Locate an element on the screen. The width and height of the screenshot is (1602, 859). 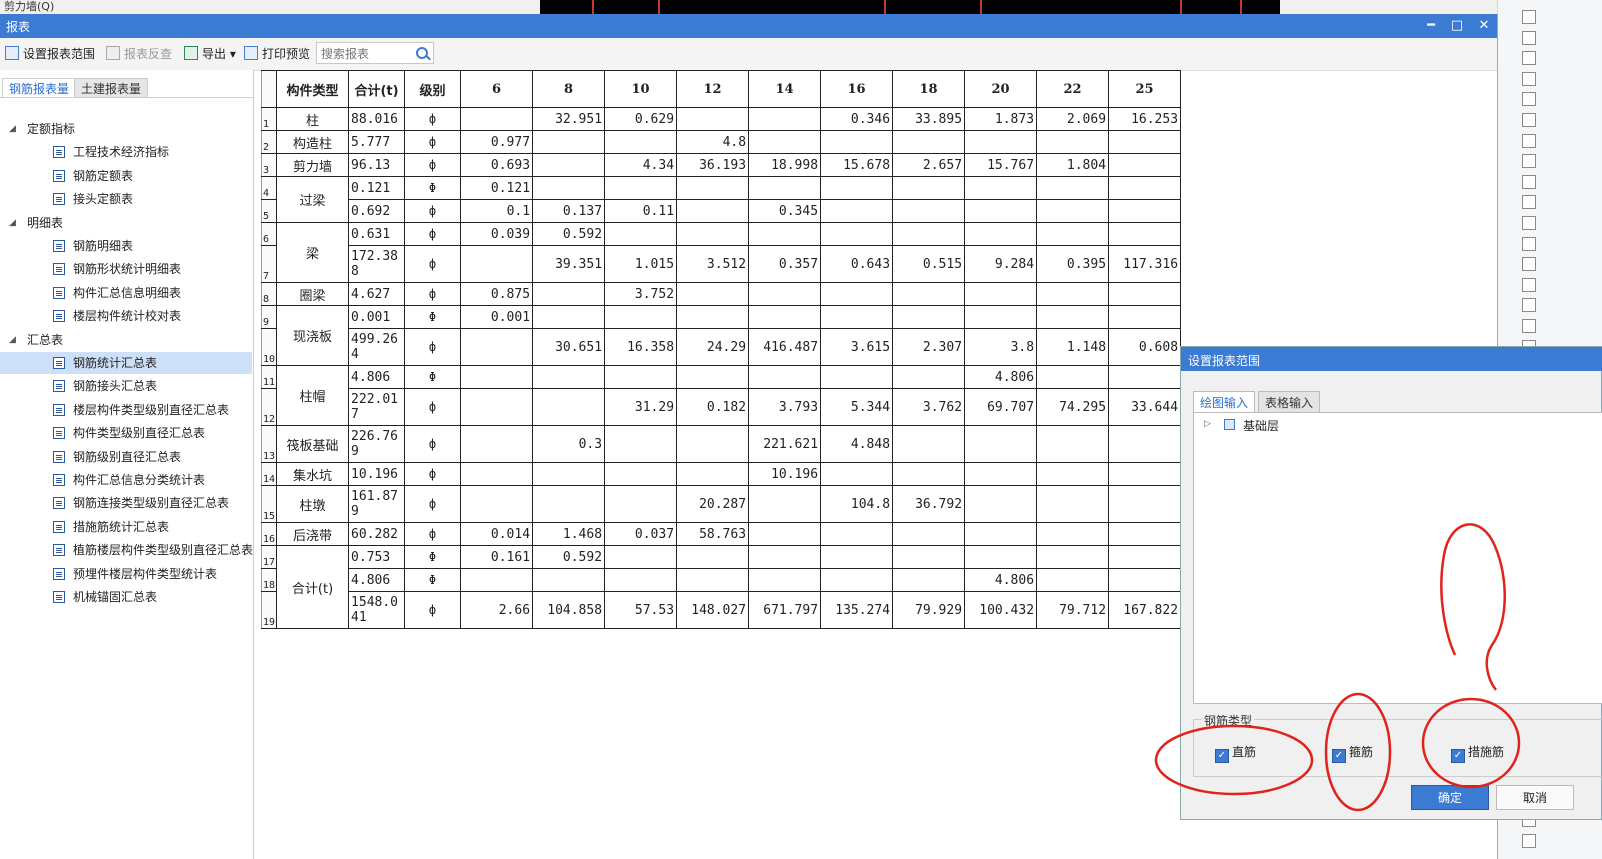
annotation-circle-measure is located at coordinates (1471, 743).